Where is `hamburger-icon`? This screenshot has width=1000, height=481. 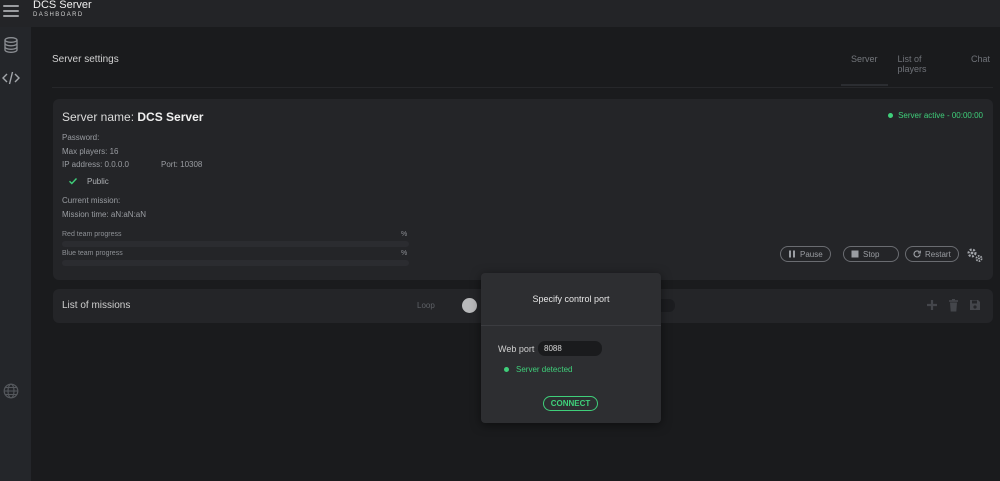
hamburger-icon is located at coordinates (11, 11).